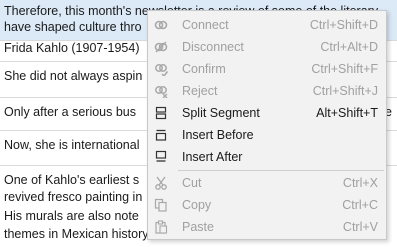 The width and height of the screenshot is (397, 247). Describe the element at coordinates (267, 205) in the screenshot. I see `menu-item-copy: Copy Ctrl+C` at that location.